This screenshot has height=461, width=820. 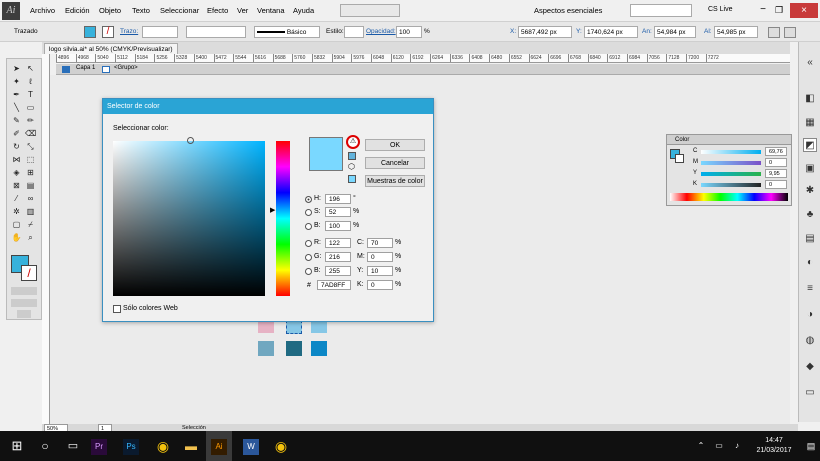 What do you see at coordinates (17, 446) in the screenshot?
I see `windows-start-icon: ⊞` at bounding box center [17, 446].